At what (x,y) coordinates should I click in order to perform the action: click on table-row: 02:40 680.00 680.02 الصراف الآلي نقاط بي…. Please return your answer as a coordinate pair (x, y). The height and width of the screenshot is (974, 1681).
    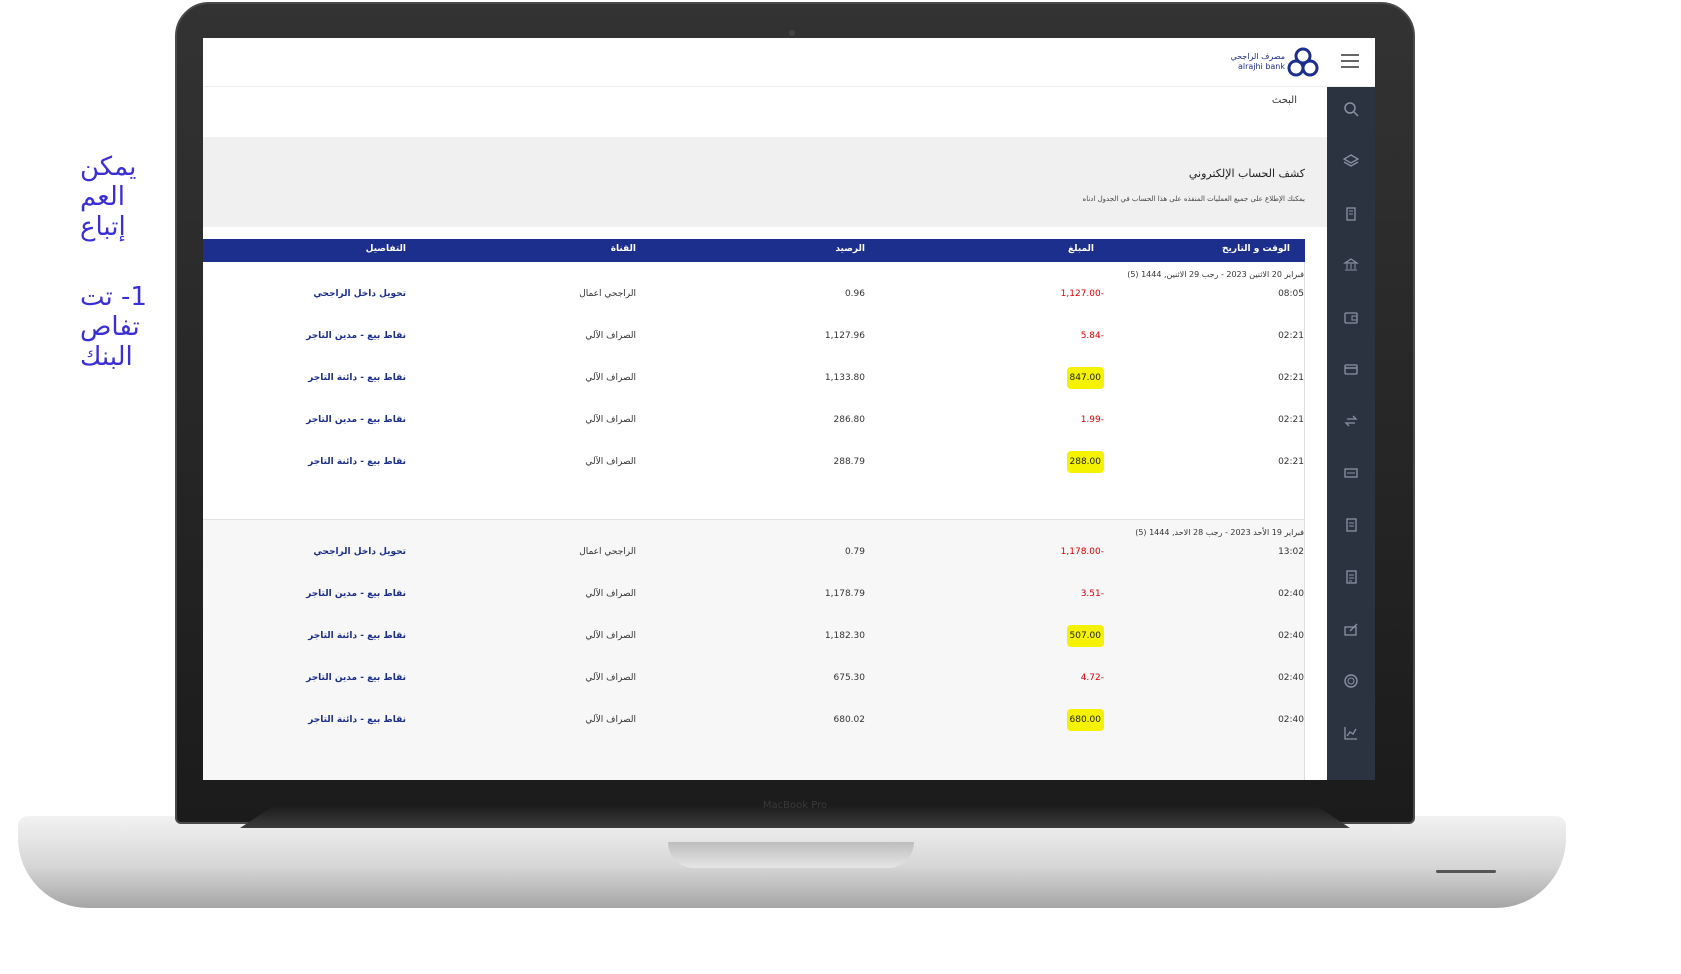
    Looking at the image, I should click on (754, 720).